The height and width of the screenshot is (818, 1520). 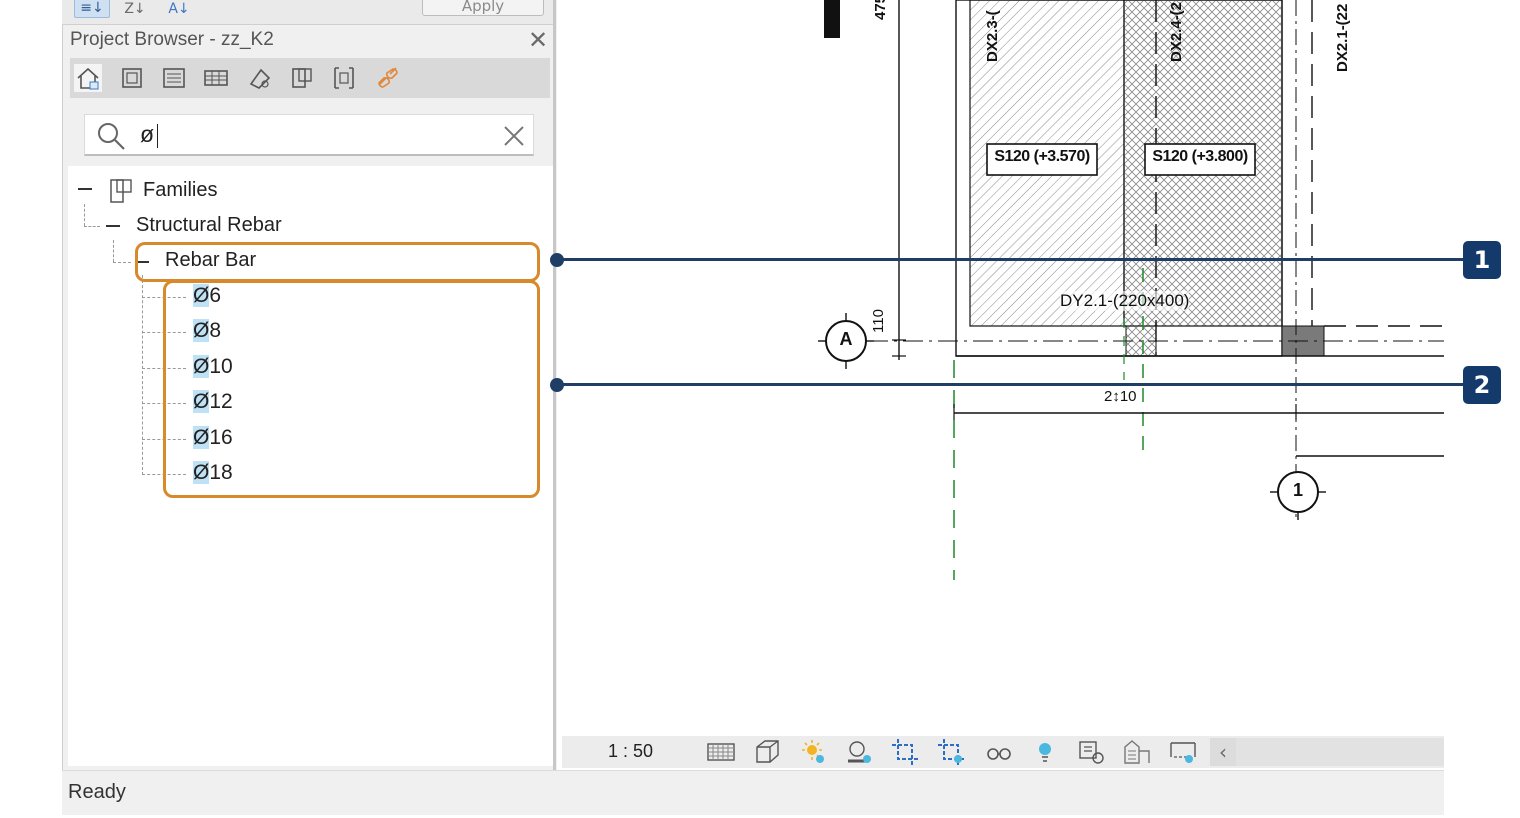 What do you see at coordinates (1176, 32) in the screenshot?
I see `vertical-member-label: DX2.4-(2` at bounding box center [1176, 32].